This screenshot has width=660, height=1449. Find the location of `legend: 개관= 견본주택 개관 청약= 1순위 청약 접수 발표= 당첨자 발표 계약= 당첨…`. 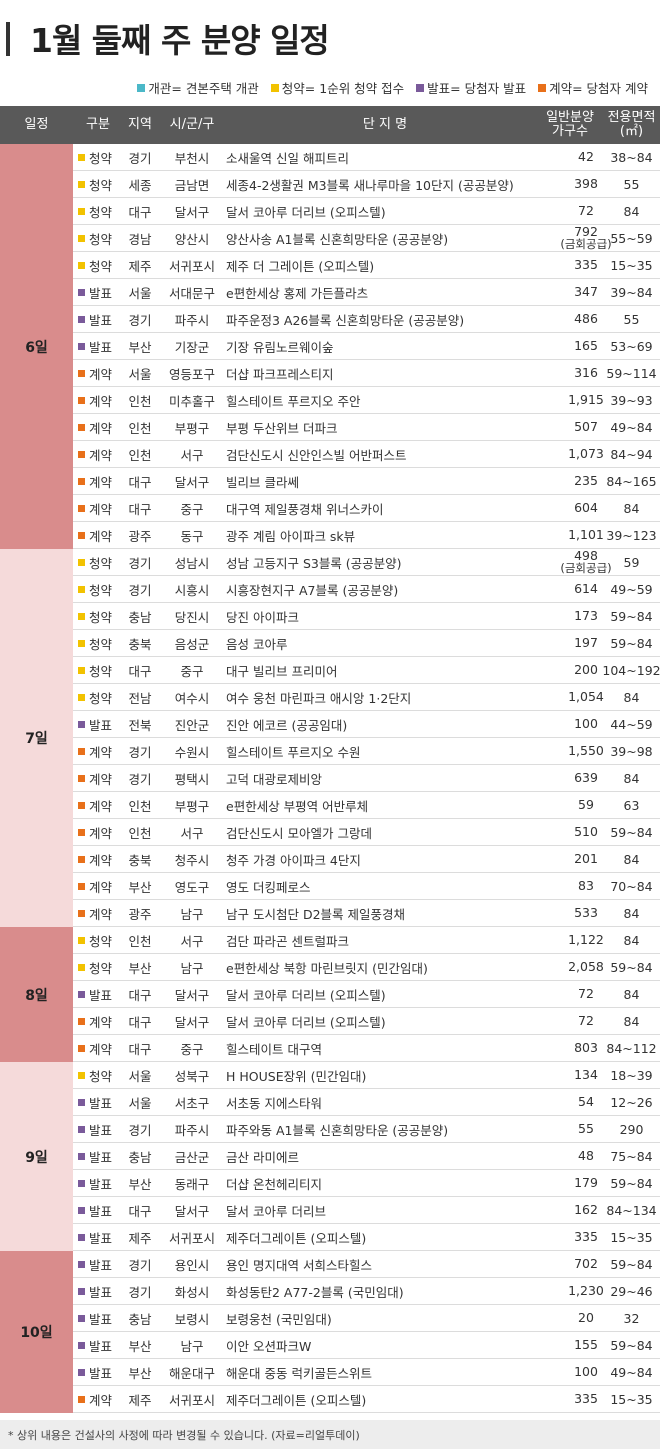

legend: 개관= 견본주택 개관 청약= 1순위 청약 접수 발표= 당첨자 발표 계약= 당첨… is located at coordinates (392, 87).